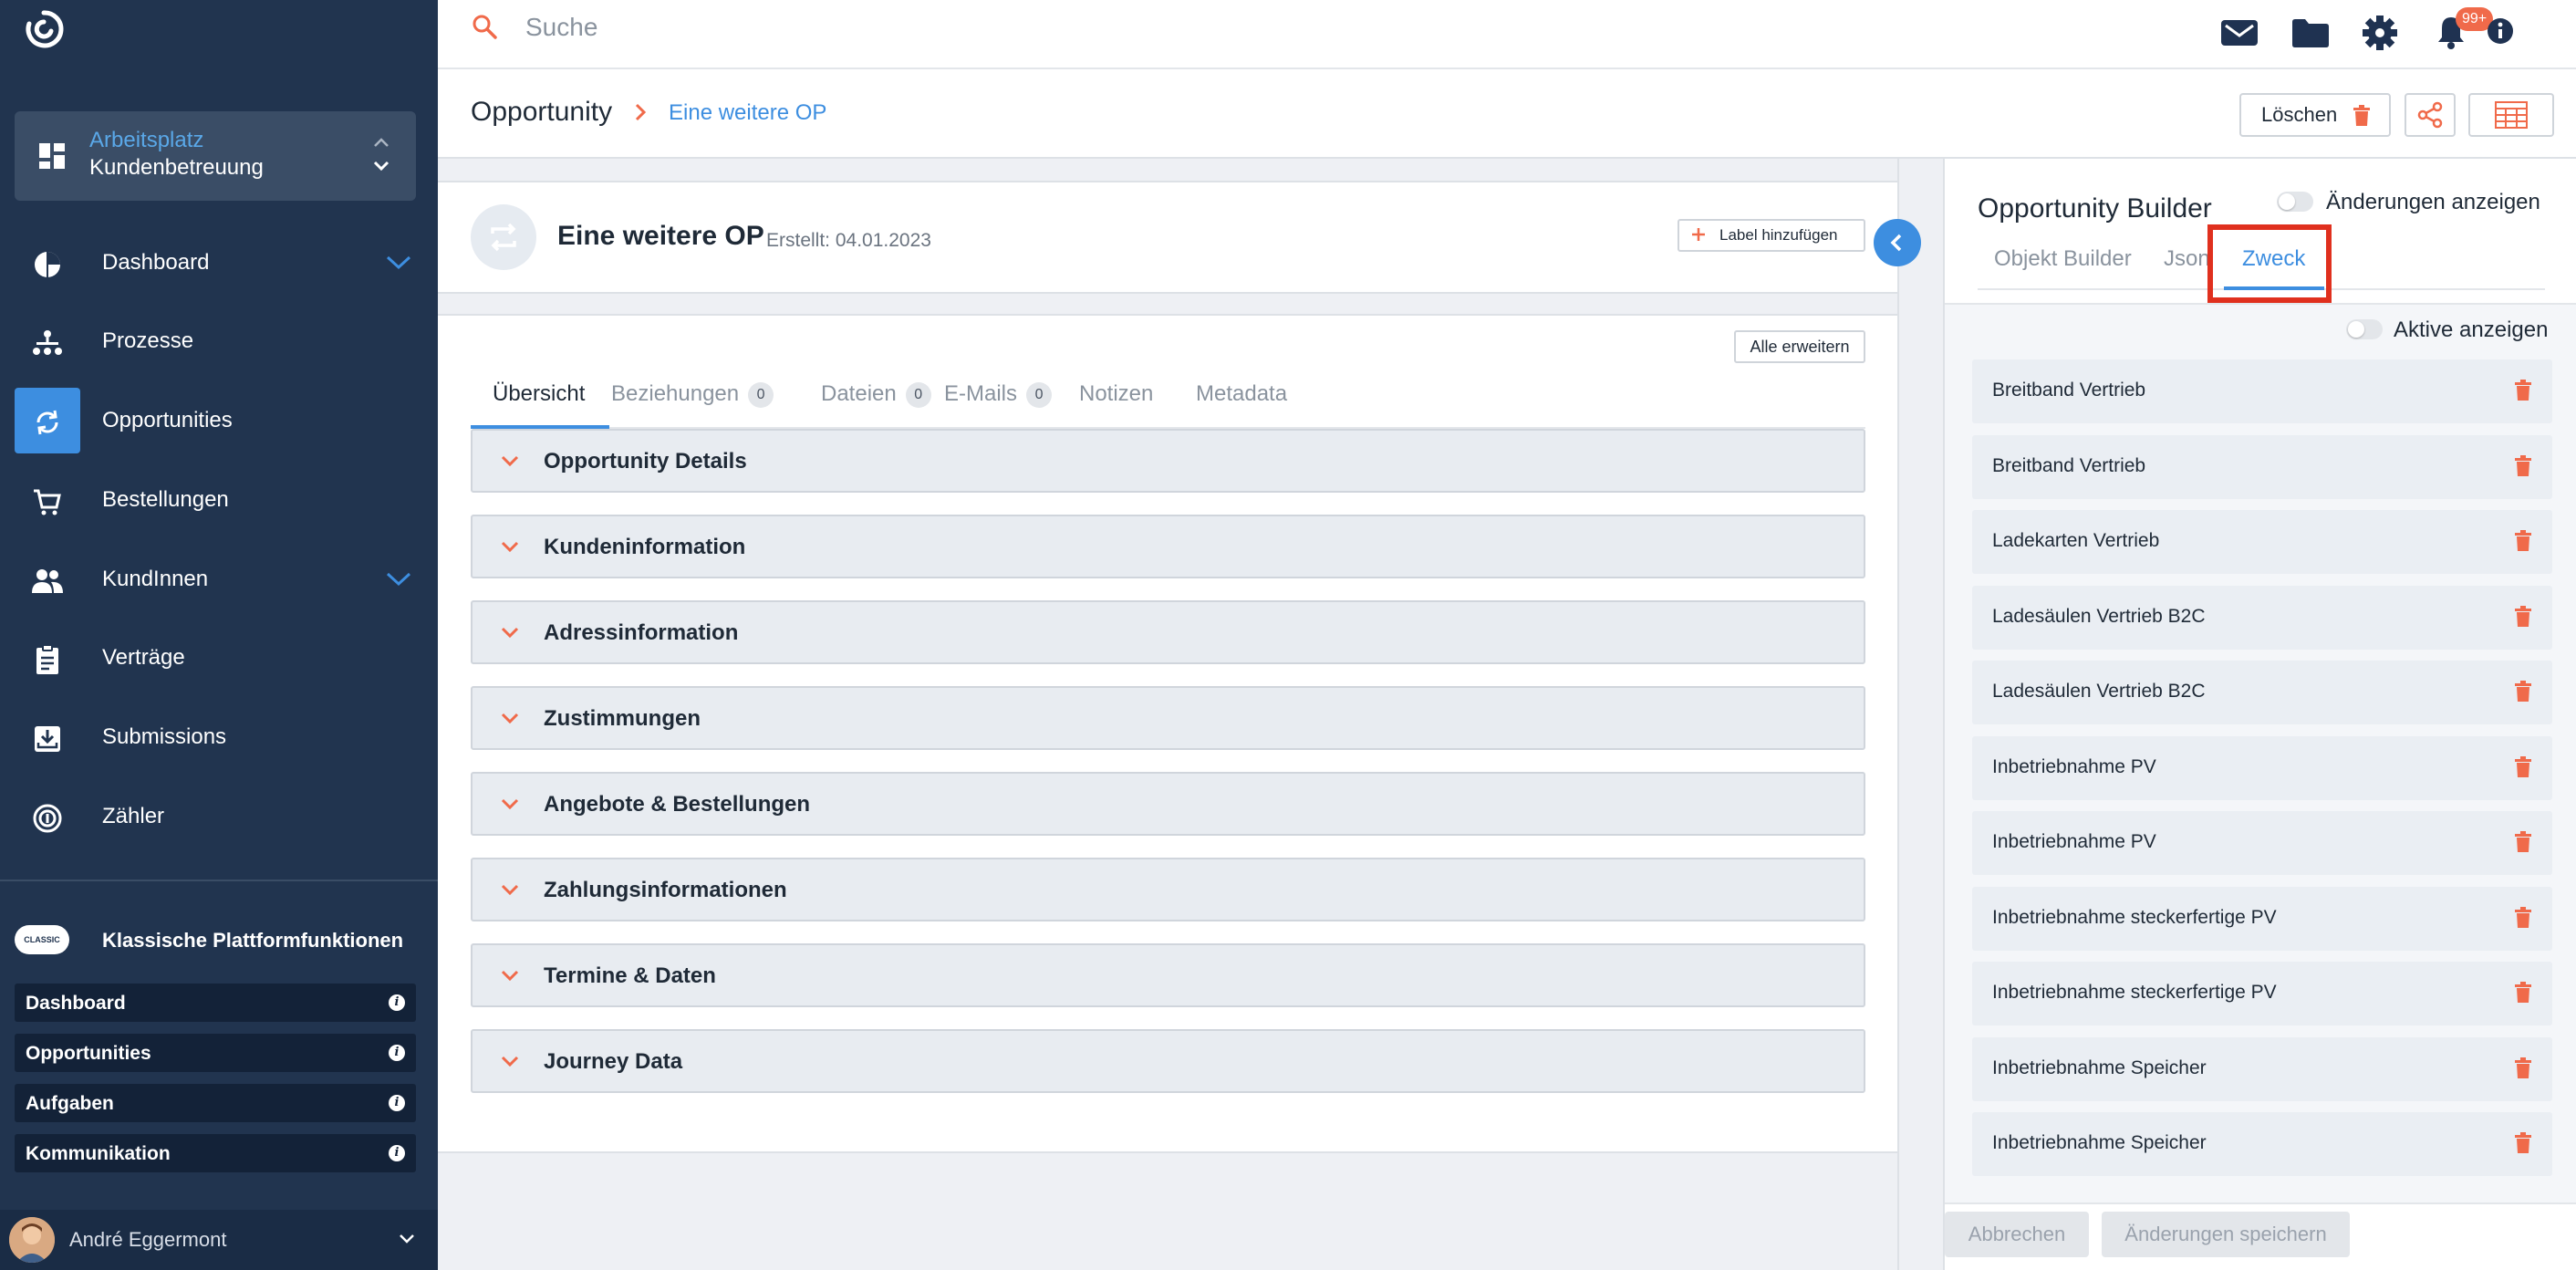 Image resolution: width=2576 pixels, height=1270 pixels. Describe the element at coordinates (1168, 804) in the screenshot. I see `accordion-section: Angebote & Bestellungen` at that location.